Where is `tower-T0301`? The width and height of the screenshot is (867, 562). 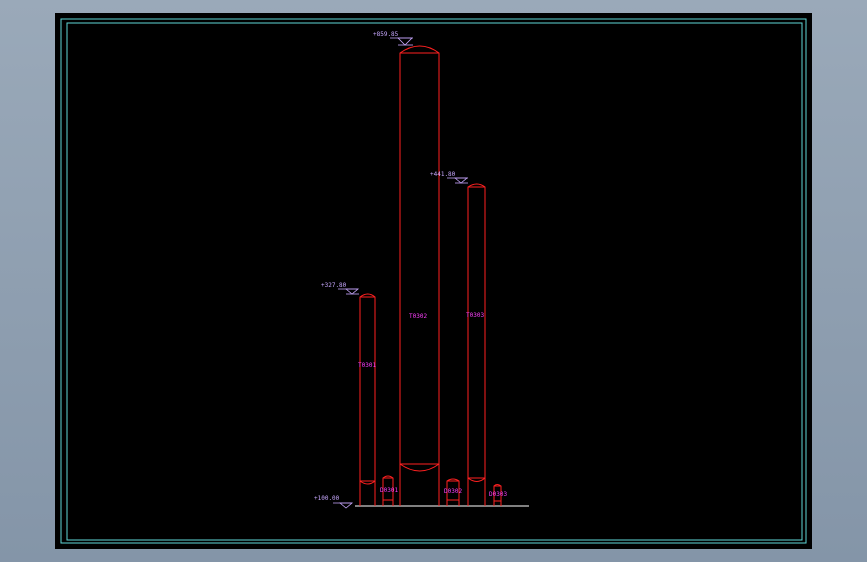
tower-T0301 is located at coordinates (367, 399).